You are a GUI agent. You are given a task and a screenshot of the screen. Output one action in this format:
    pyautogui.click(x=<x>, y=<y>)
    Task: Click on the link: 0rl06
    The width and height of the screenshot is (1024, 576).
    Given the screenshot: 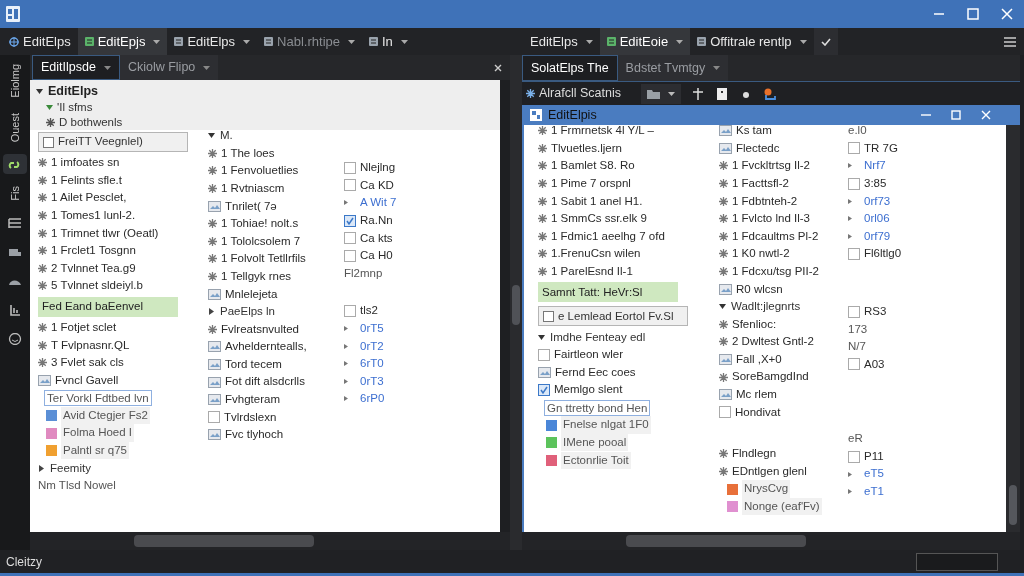 What is the action you would take?
    pyautogui.click(x=877, y=219)
    